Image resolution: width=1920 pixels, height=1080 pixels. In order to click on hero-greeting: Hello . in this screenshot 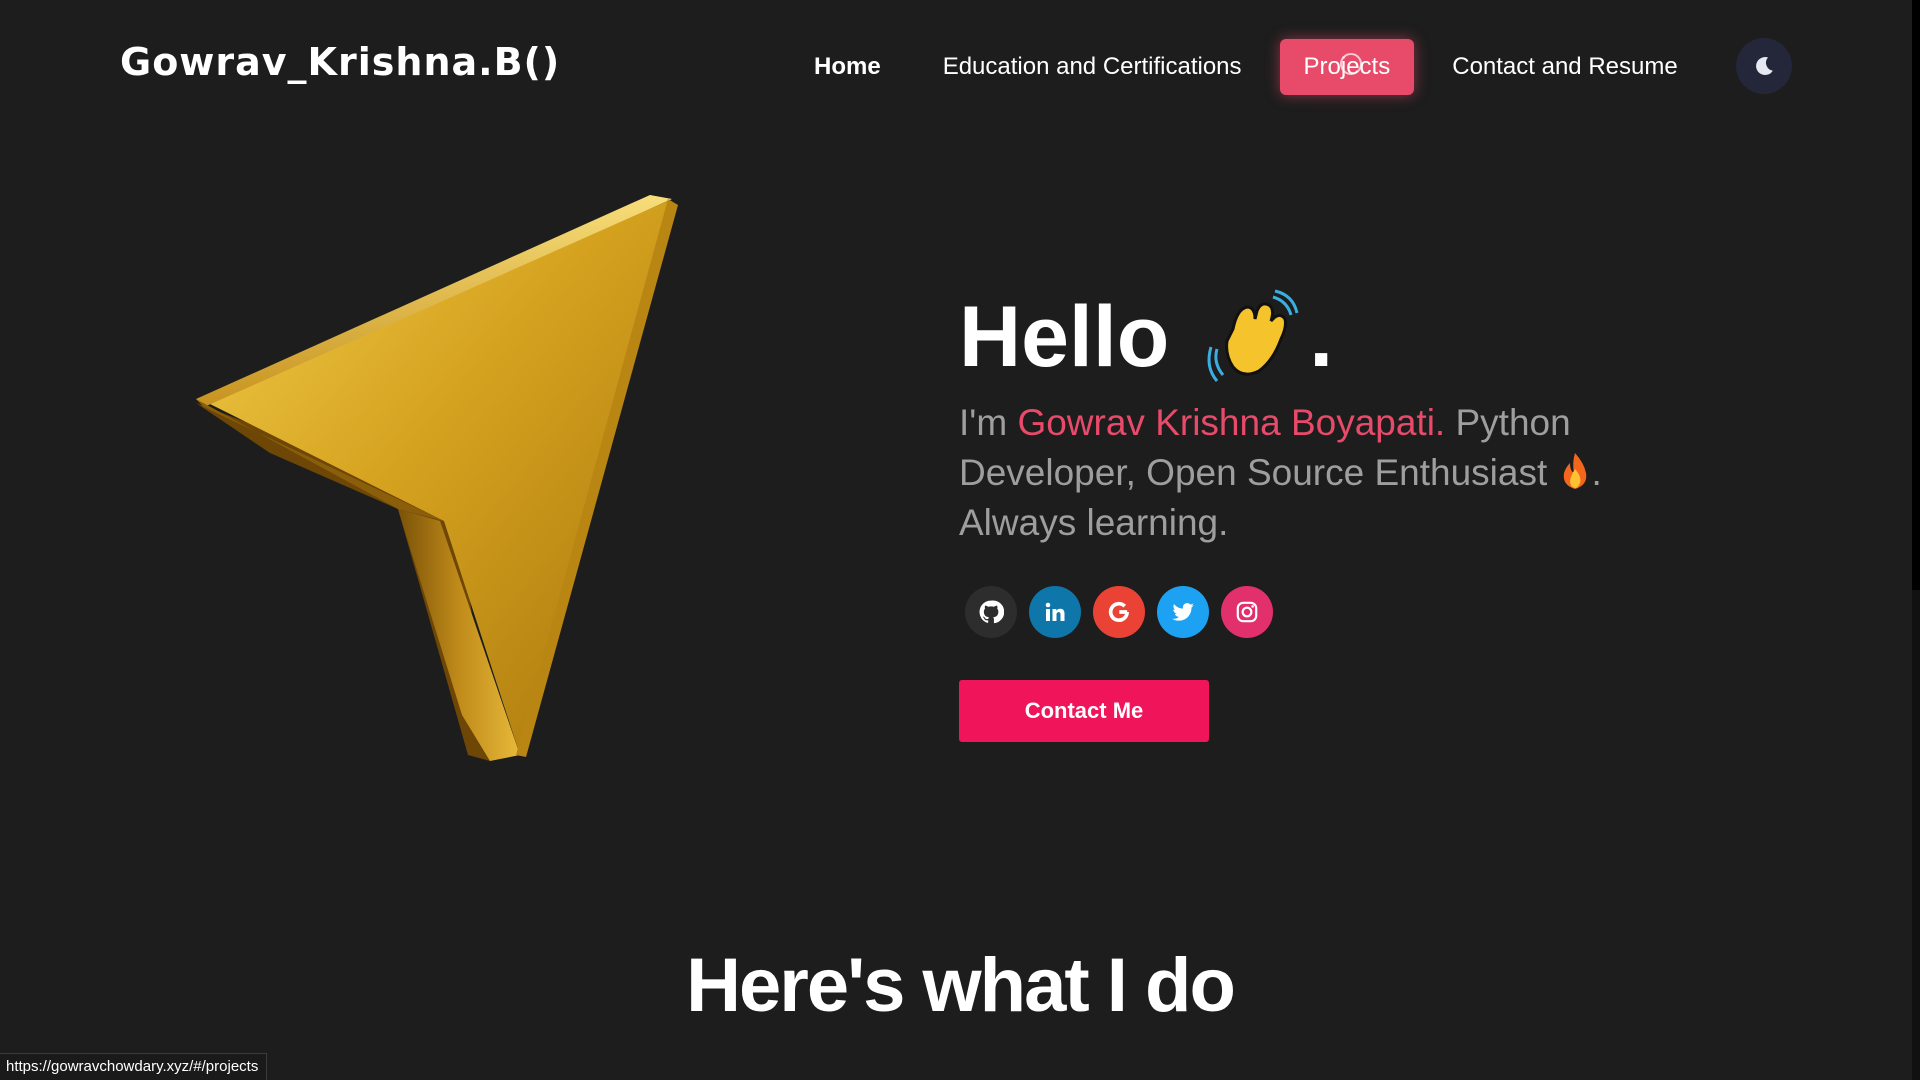, I will do `click(1319, 337)`.